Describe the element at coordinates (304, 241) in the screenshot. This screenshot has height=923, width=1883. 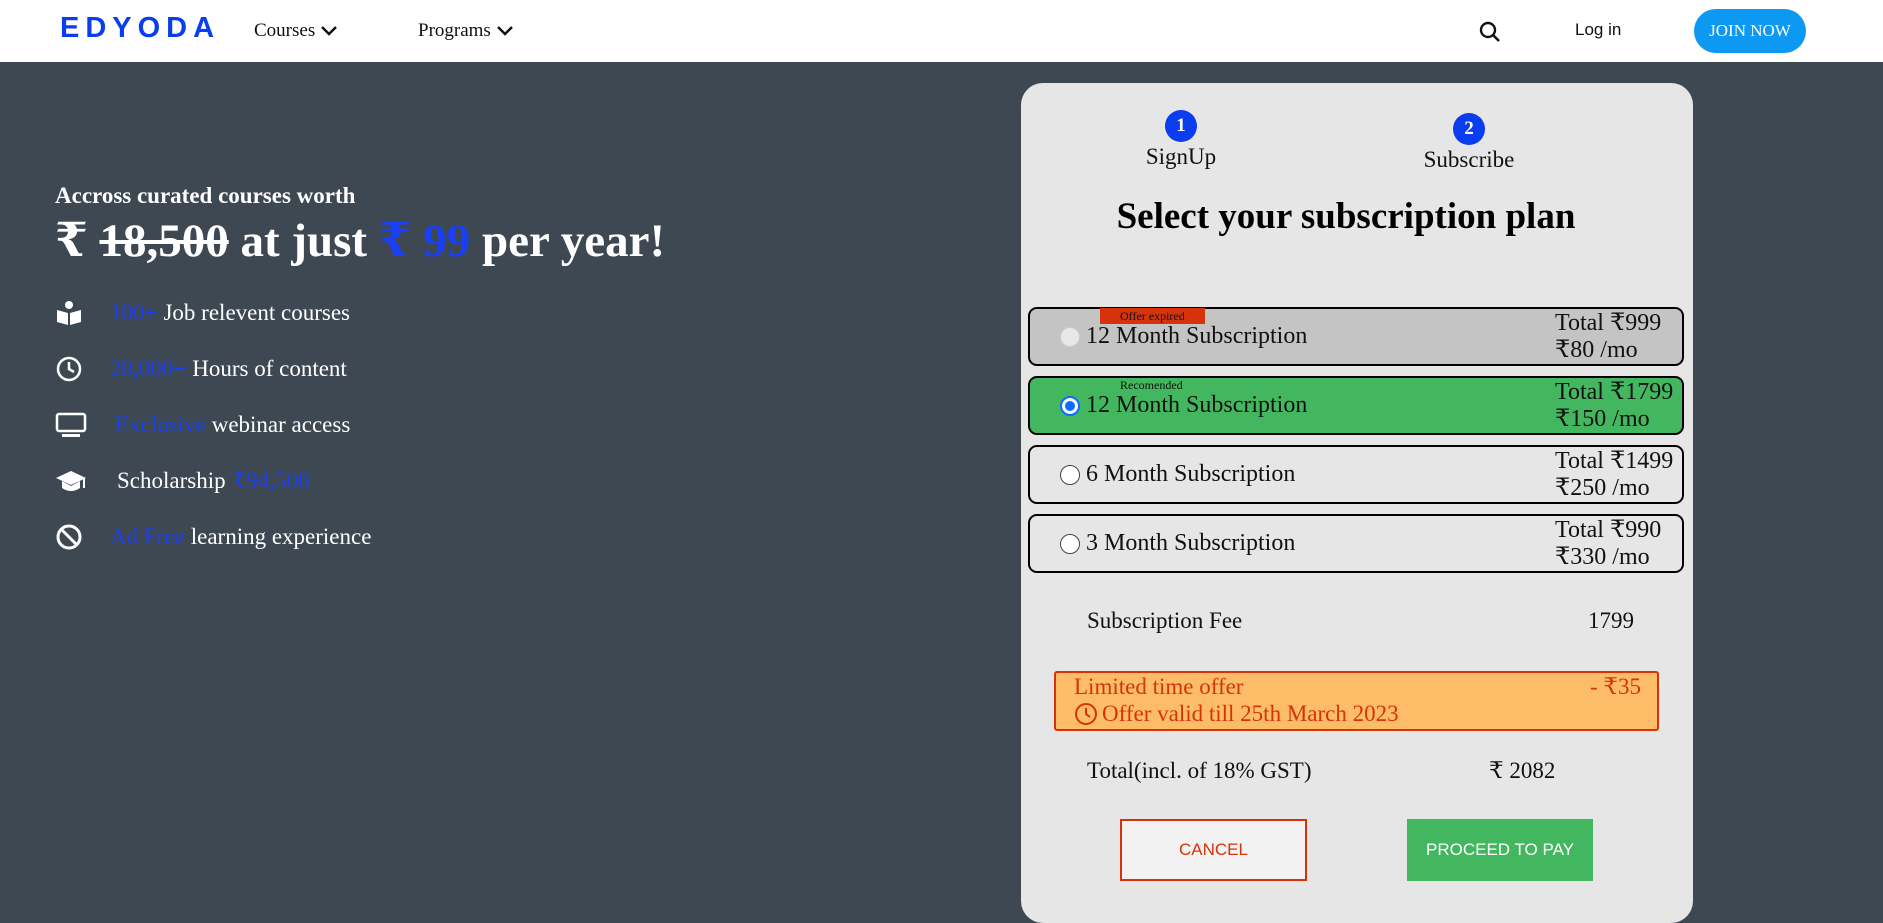
I see `at-just-text: at just` at that location.